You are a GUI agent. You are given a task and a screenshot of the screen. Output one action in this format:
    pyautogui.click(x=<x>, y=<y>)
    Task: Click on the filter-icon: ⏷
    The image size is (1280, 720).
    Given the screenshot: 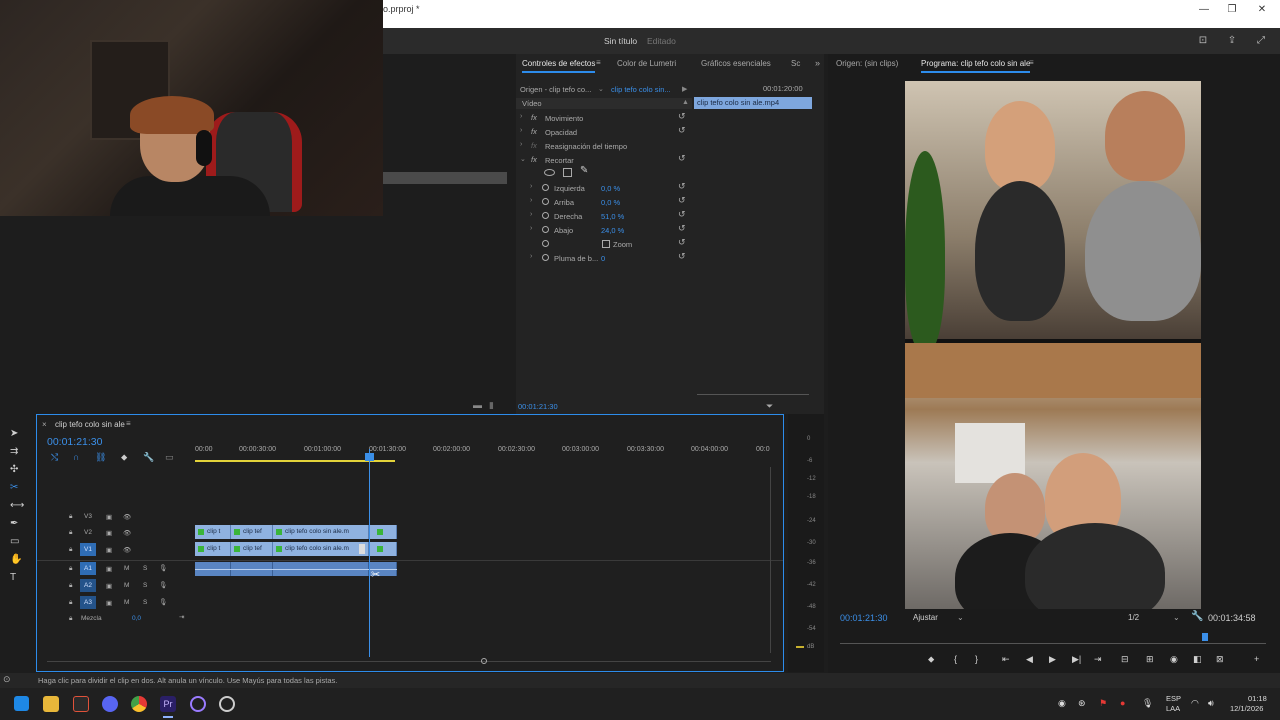 What is the action you would take?
    pyautogui.click(x=769, y=406)
    